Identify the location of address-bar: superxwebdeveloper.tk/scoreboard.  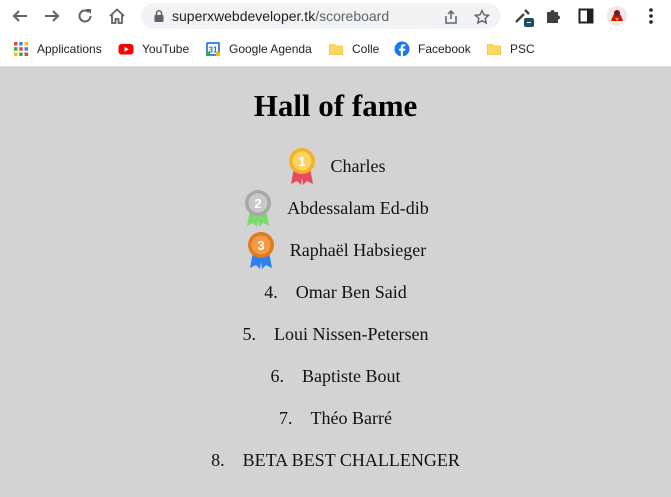
(320, 16).